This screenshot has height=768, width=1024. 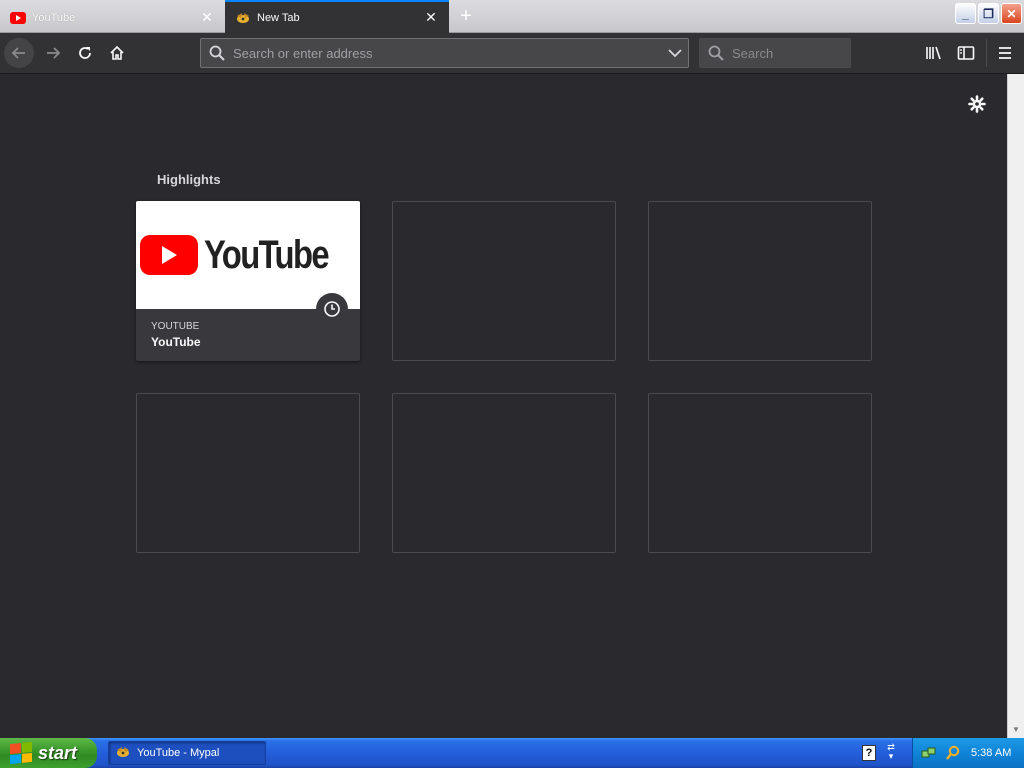 What do you see at coordinates (512, 16) in the screenshot?
I see `tab-strip: YouTube ✕ New Tab ✕ + _ ❐ ✕` at bounding box center [512, 16].